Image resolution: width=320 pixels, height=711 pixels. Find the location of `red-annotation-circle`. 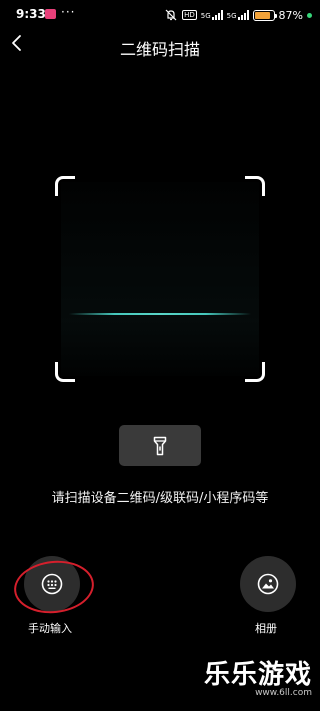

red-annotation-circle is located at coordinates (54, 587).